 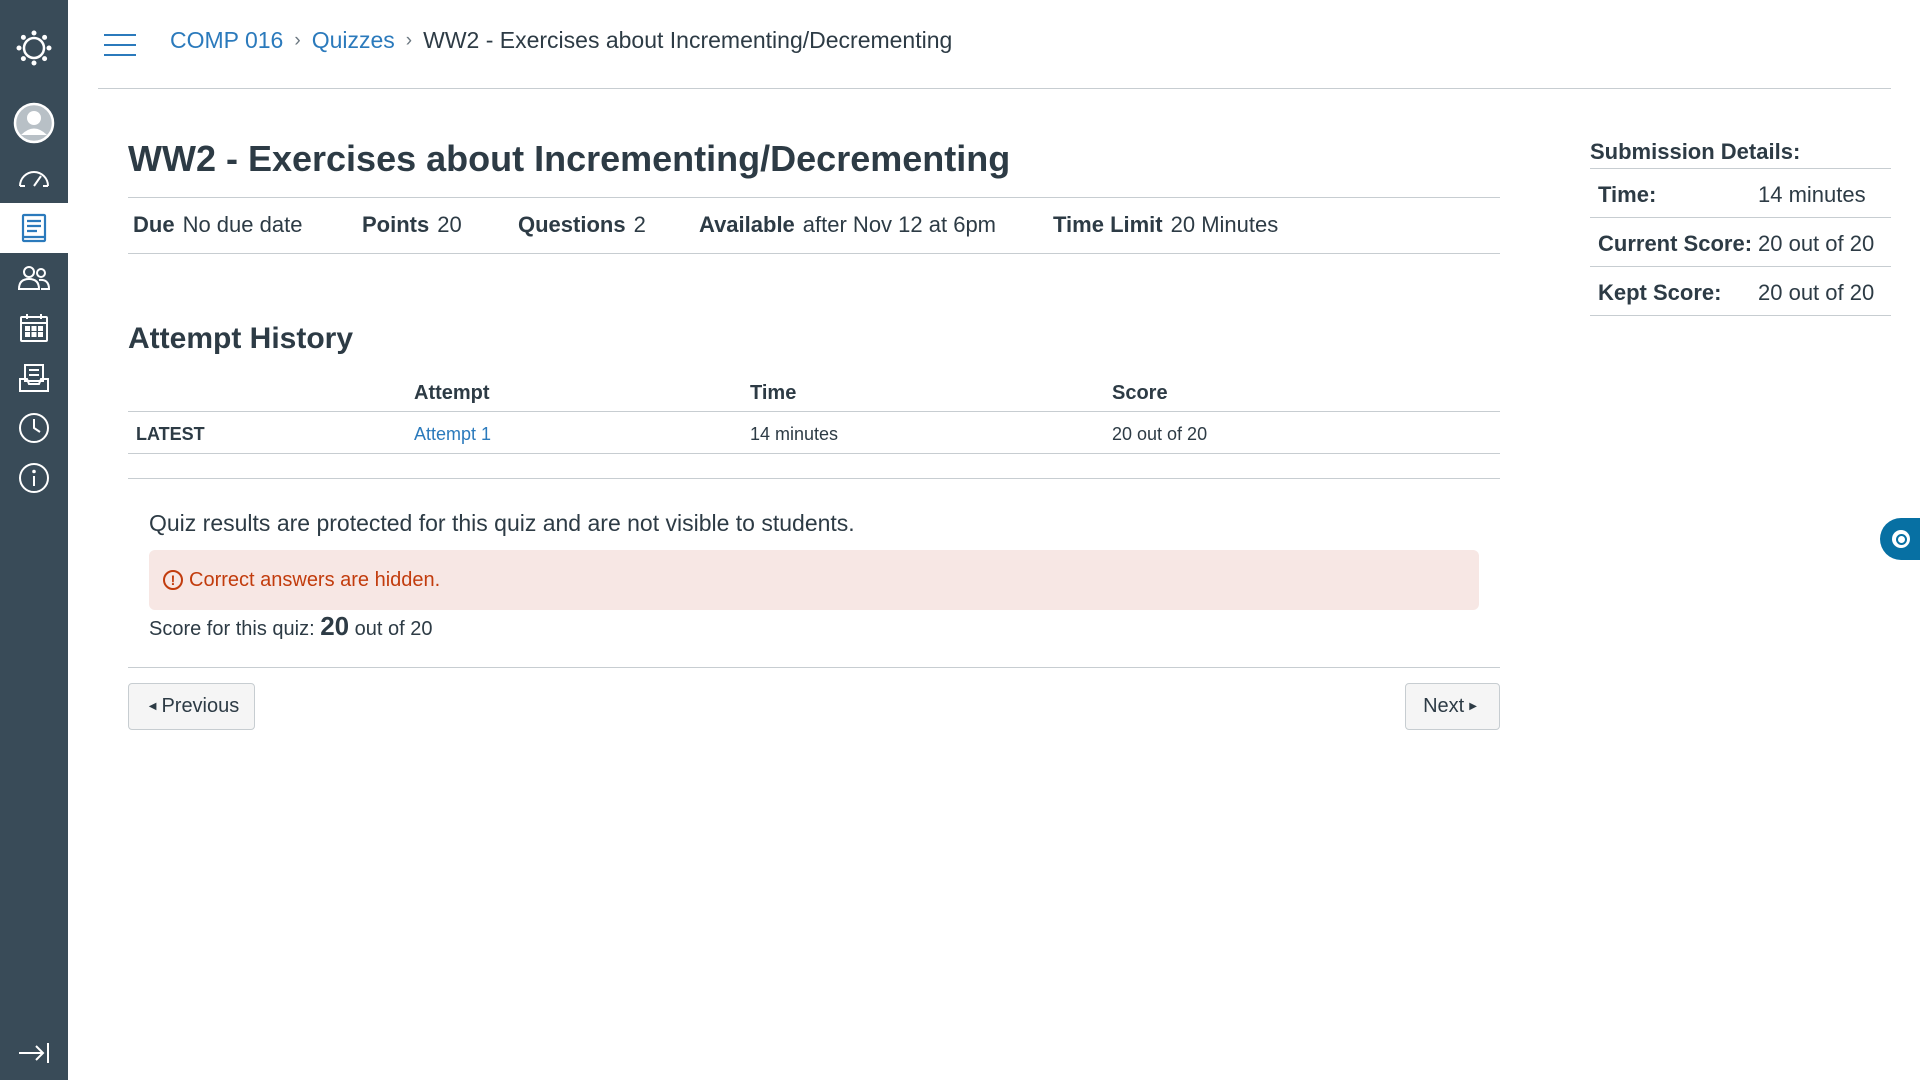 What do you see at coordinates (1224, 224) in the screenshot?
I see `meta-time-limit-value: 20 Minutes` at bounding box center [1224, 224].